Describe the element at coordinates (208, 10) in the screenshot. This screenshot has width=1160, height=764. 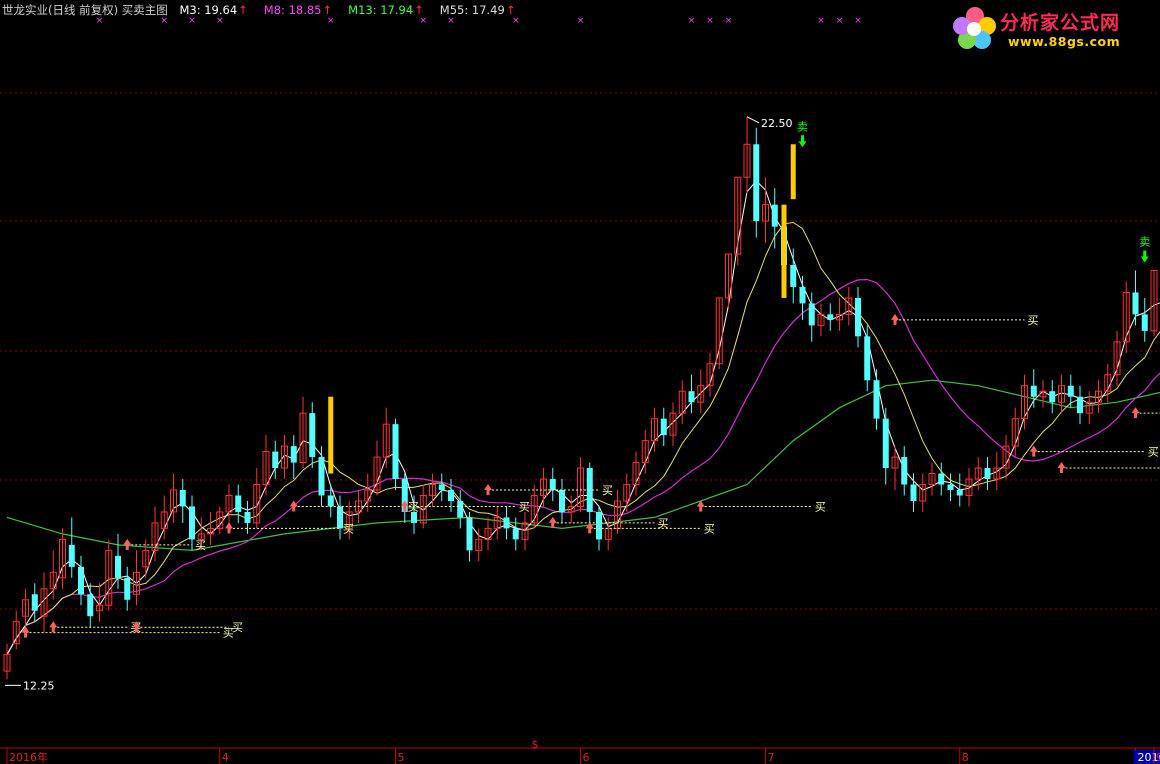
I see `ma-legend-label: M3: 19.64` at that location.